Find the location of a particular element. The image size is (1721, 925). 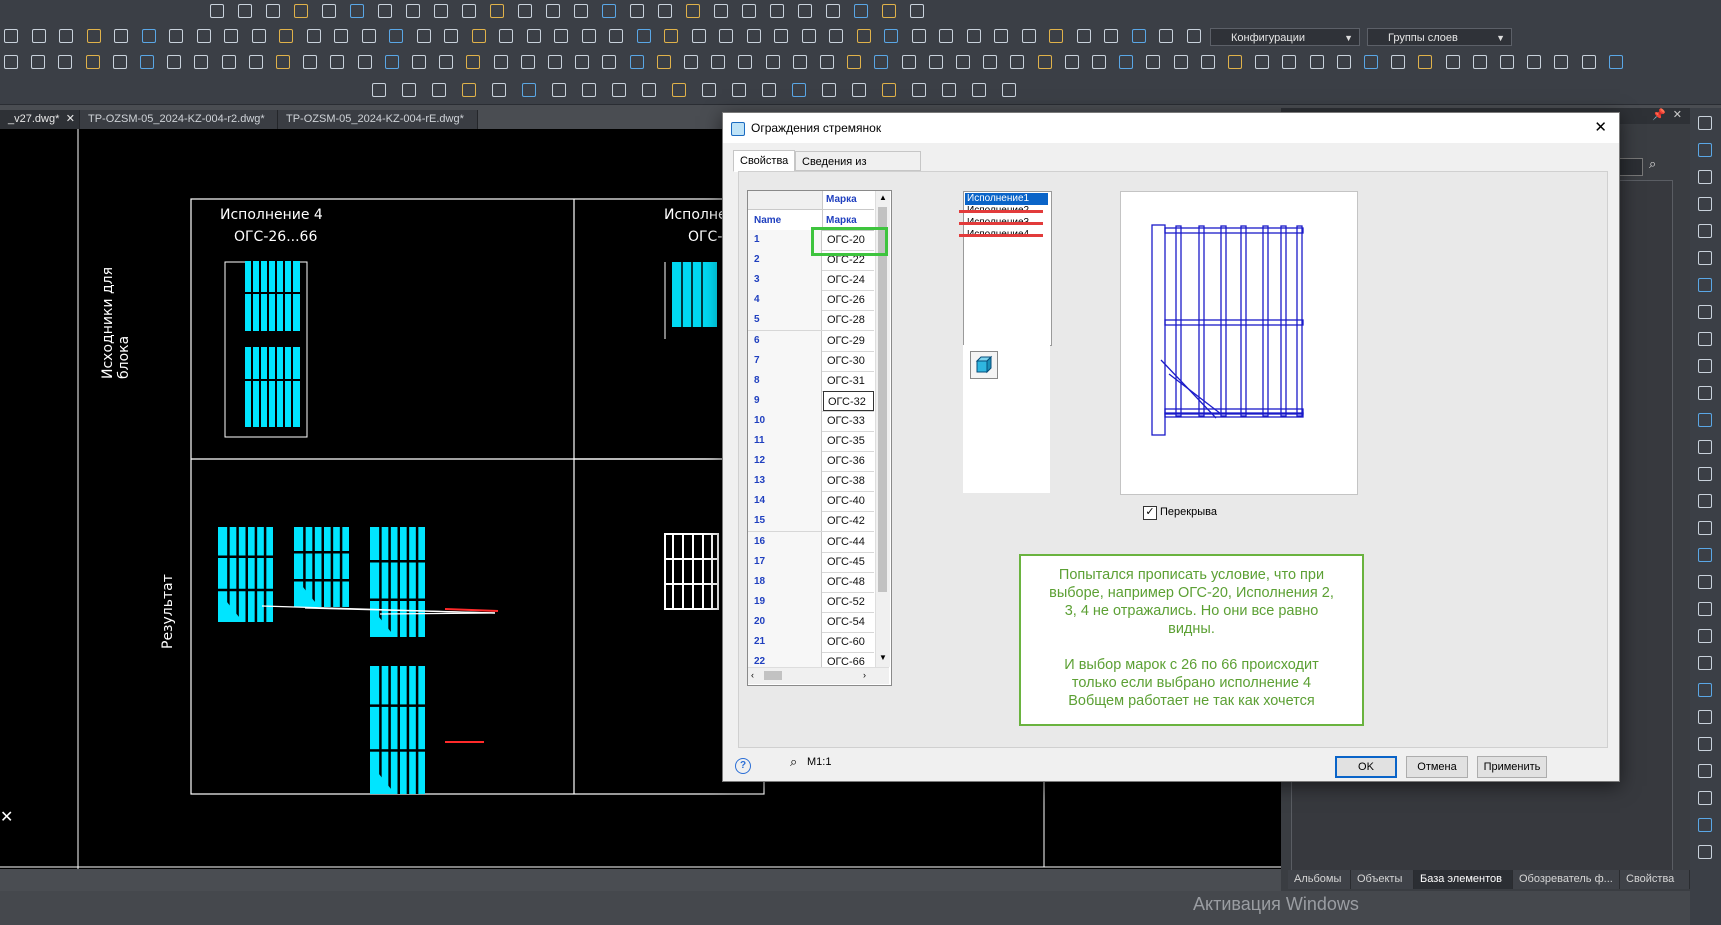

grid-row: 18 ОГС-48 is located at coordinates (811, 582).